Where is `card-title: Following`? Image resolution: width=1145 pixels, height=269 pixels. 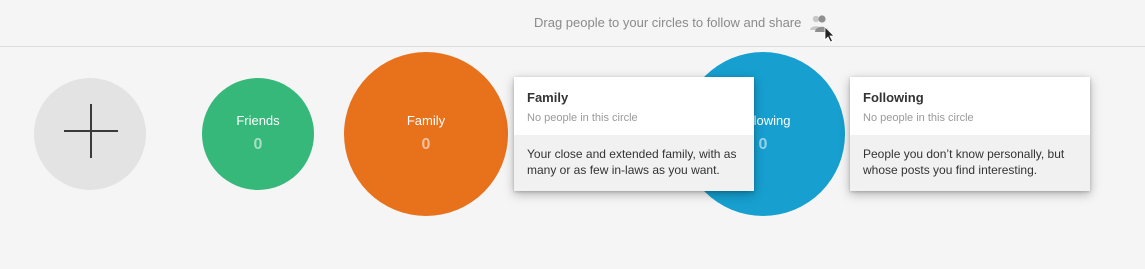 card-title: Following is located at coordinates (893, 97).